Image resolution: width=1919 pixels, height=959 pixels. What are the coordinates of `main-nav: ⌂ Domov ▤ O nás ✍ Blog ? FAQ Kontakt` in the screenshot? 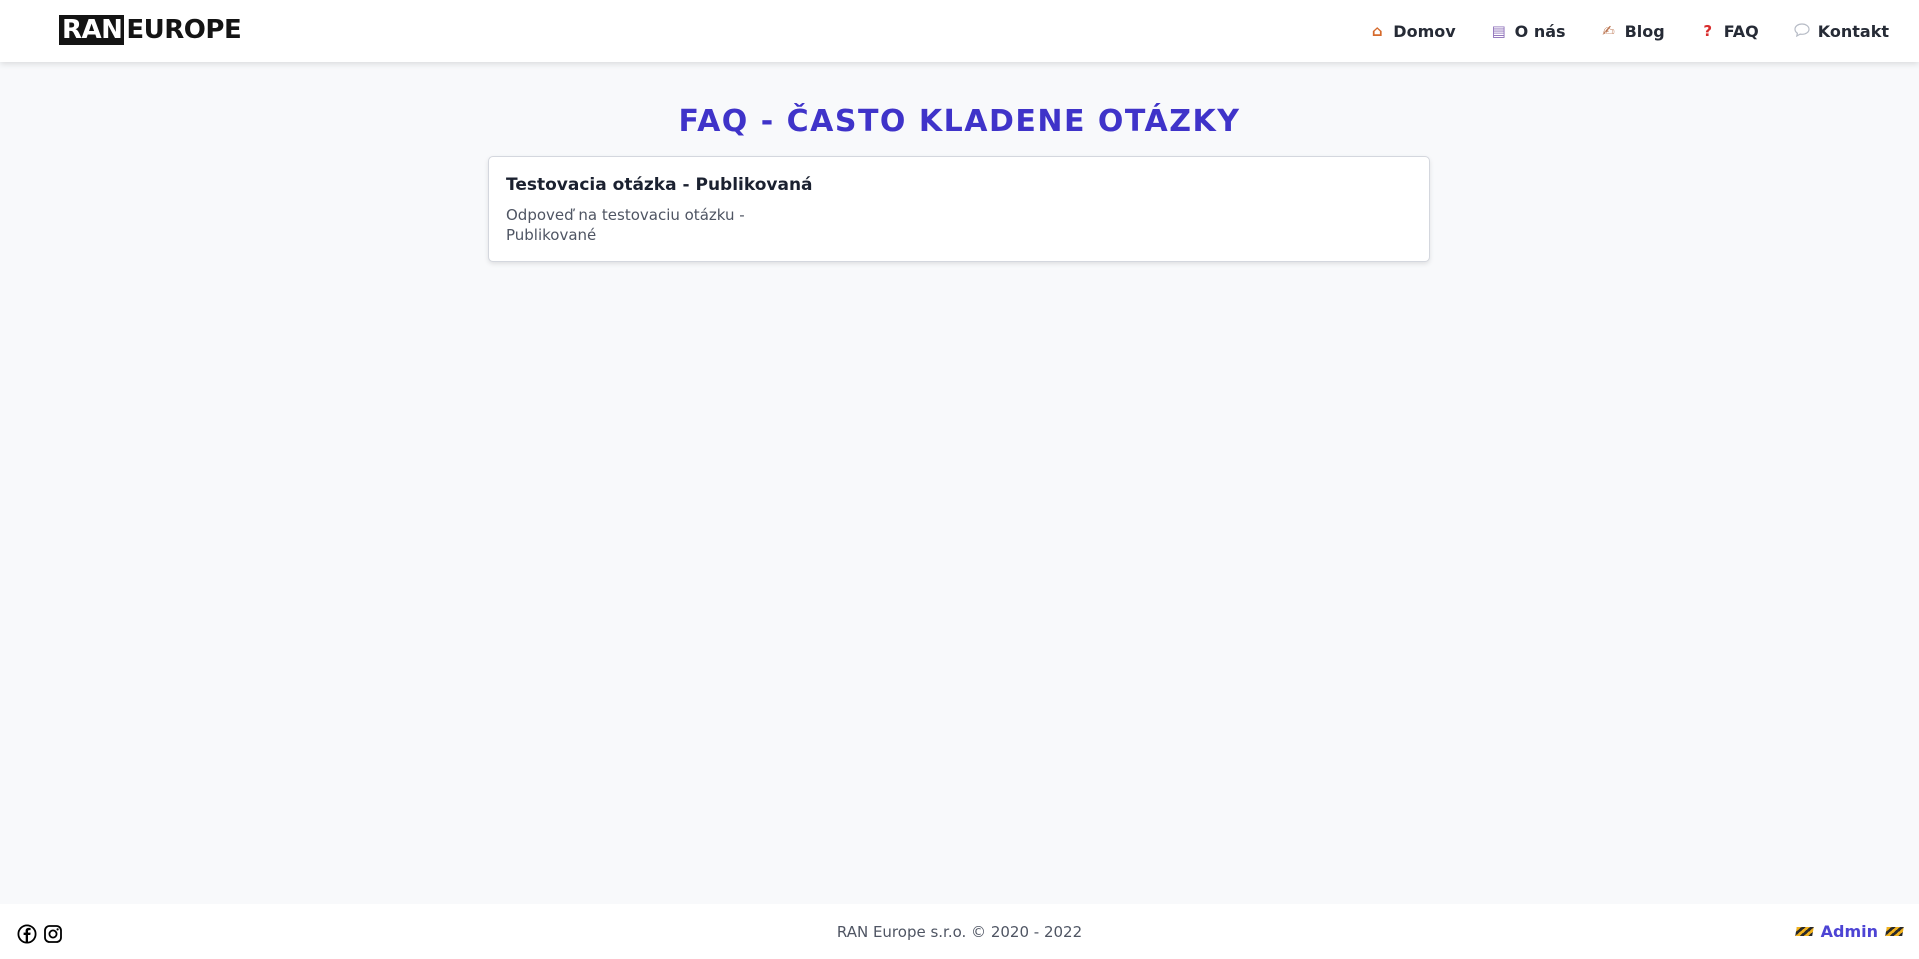 It's located at (1628, 31).